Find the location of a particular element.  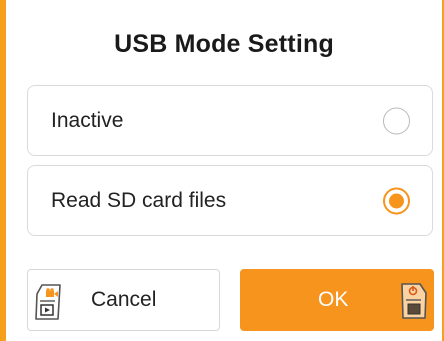

power-key-icon is located at coordinates (414, 301).